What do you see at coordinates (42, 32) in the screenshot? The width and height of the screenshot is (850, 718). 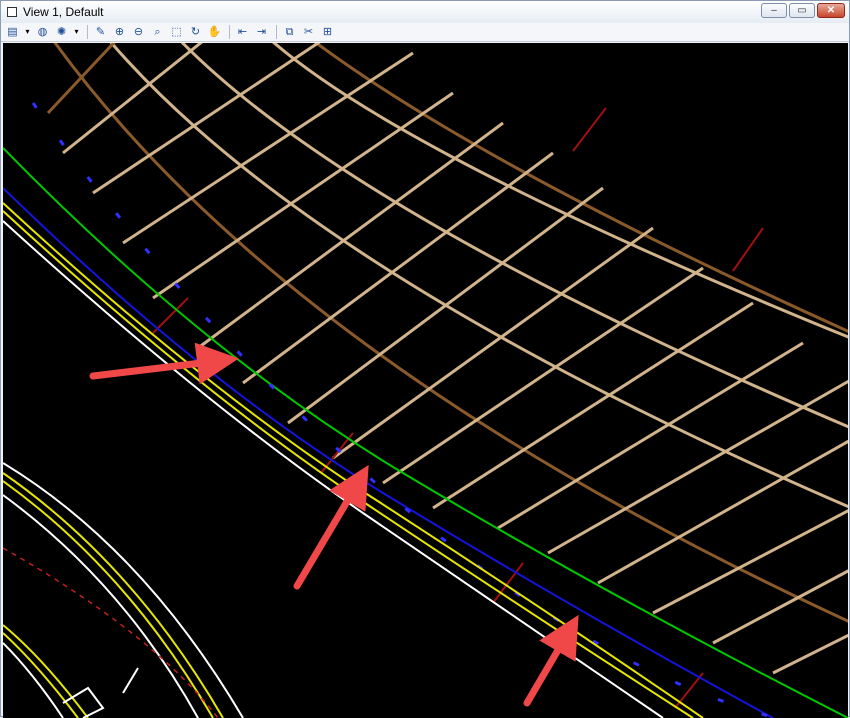 I see `render-icon: ◍` at bounding box center [42, 32].